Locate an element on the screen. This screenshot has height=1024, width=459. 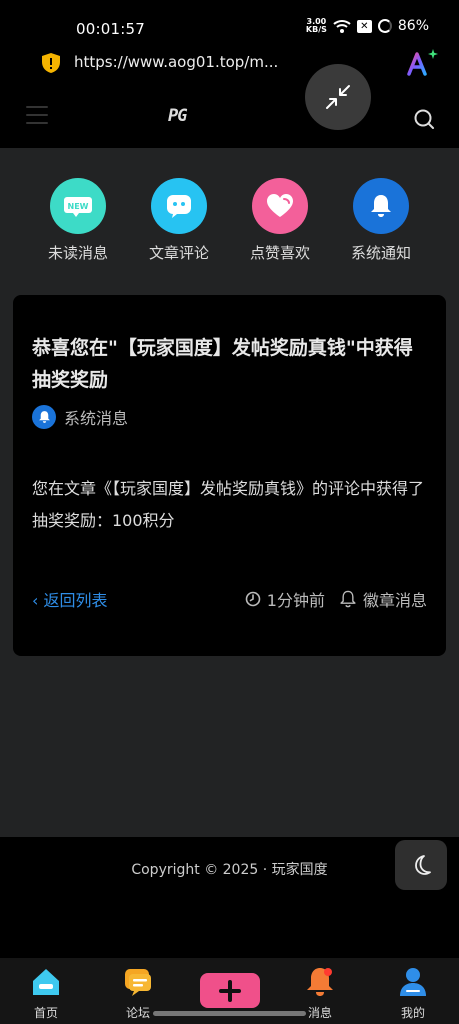
tab-mine: 我的 is located at coordinates (413, 993).